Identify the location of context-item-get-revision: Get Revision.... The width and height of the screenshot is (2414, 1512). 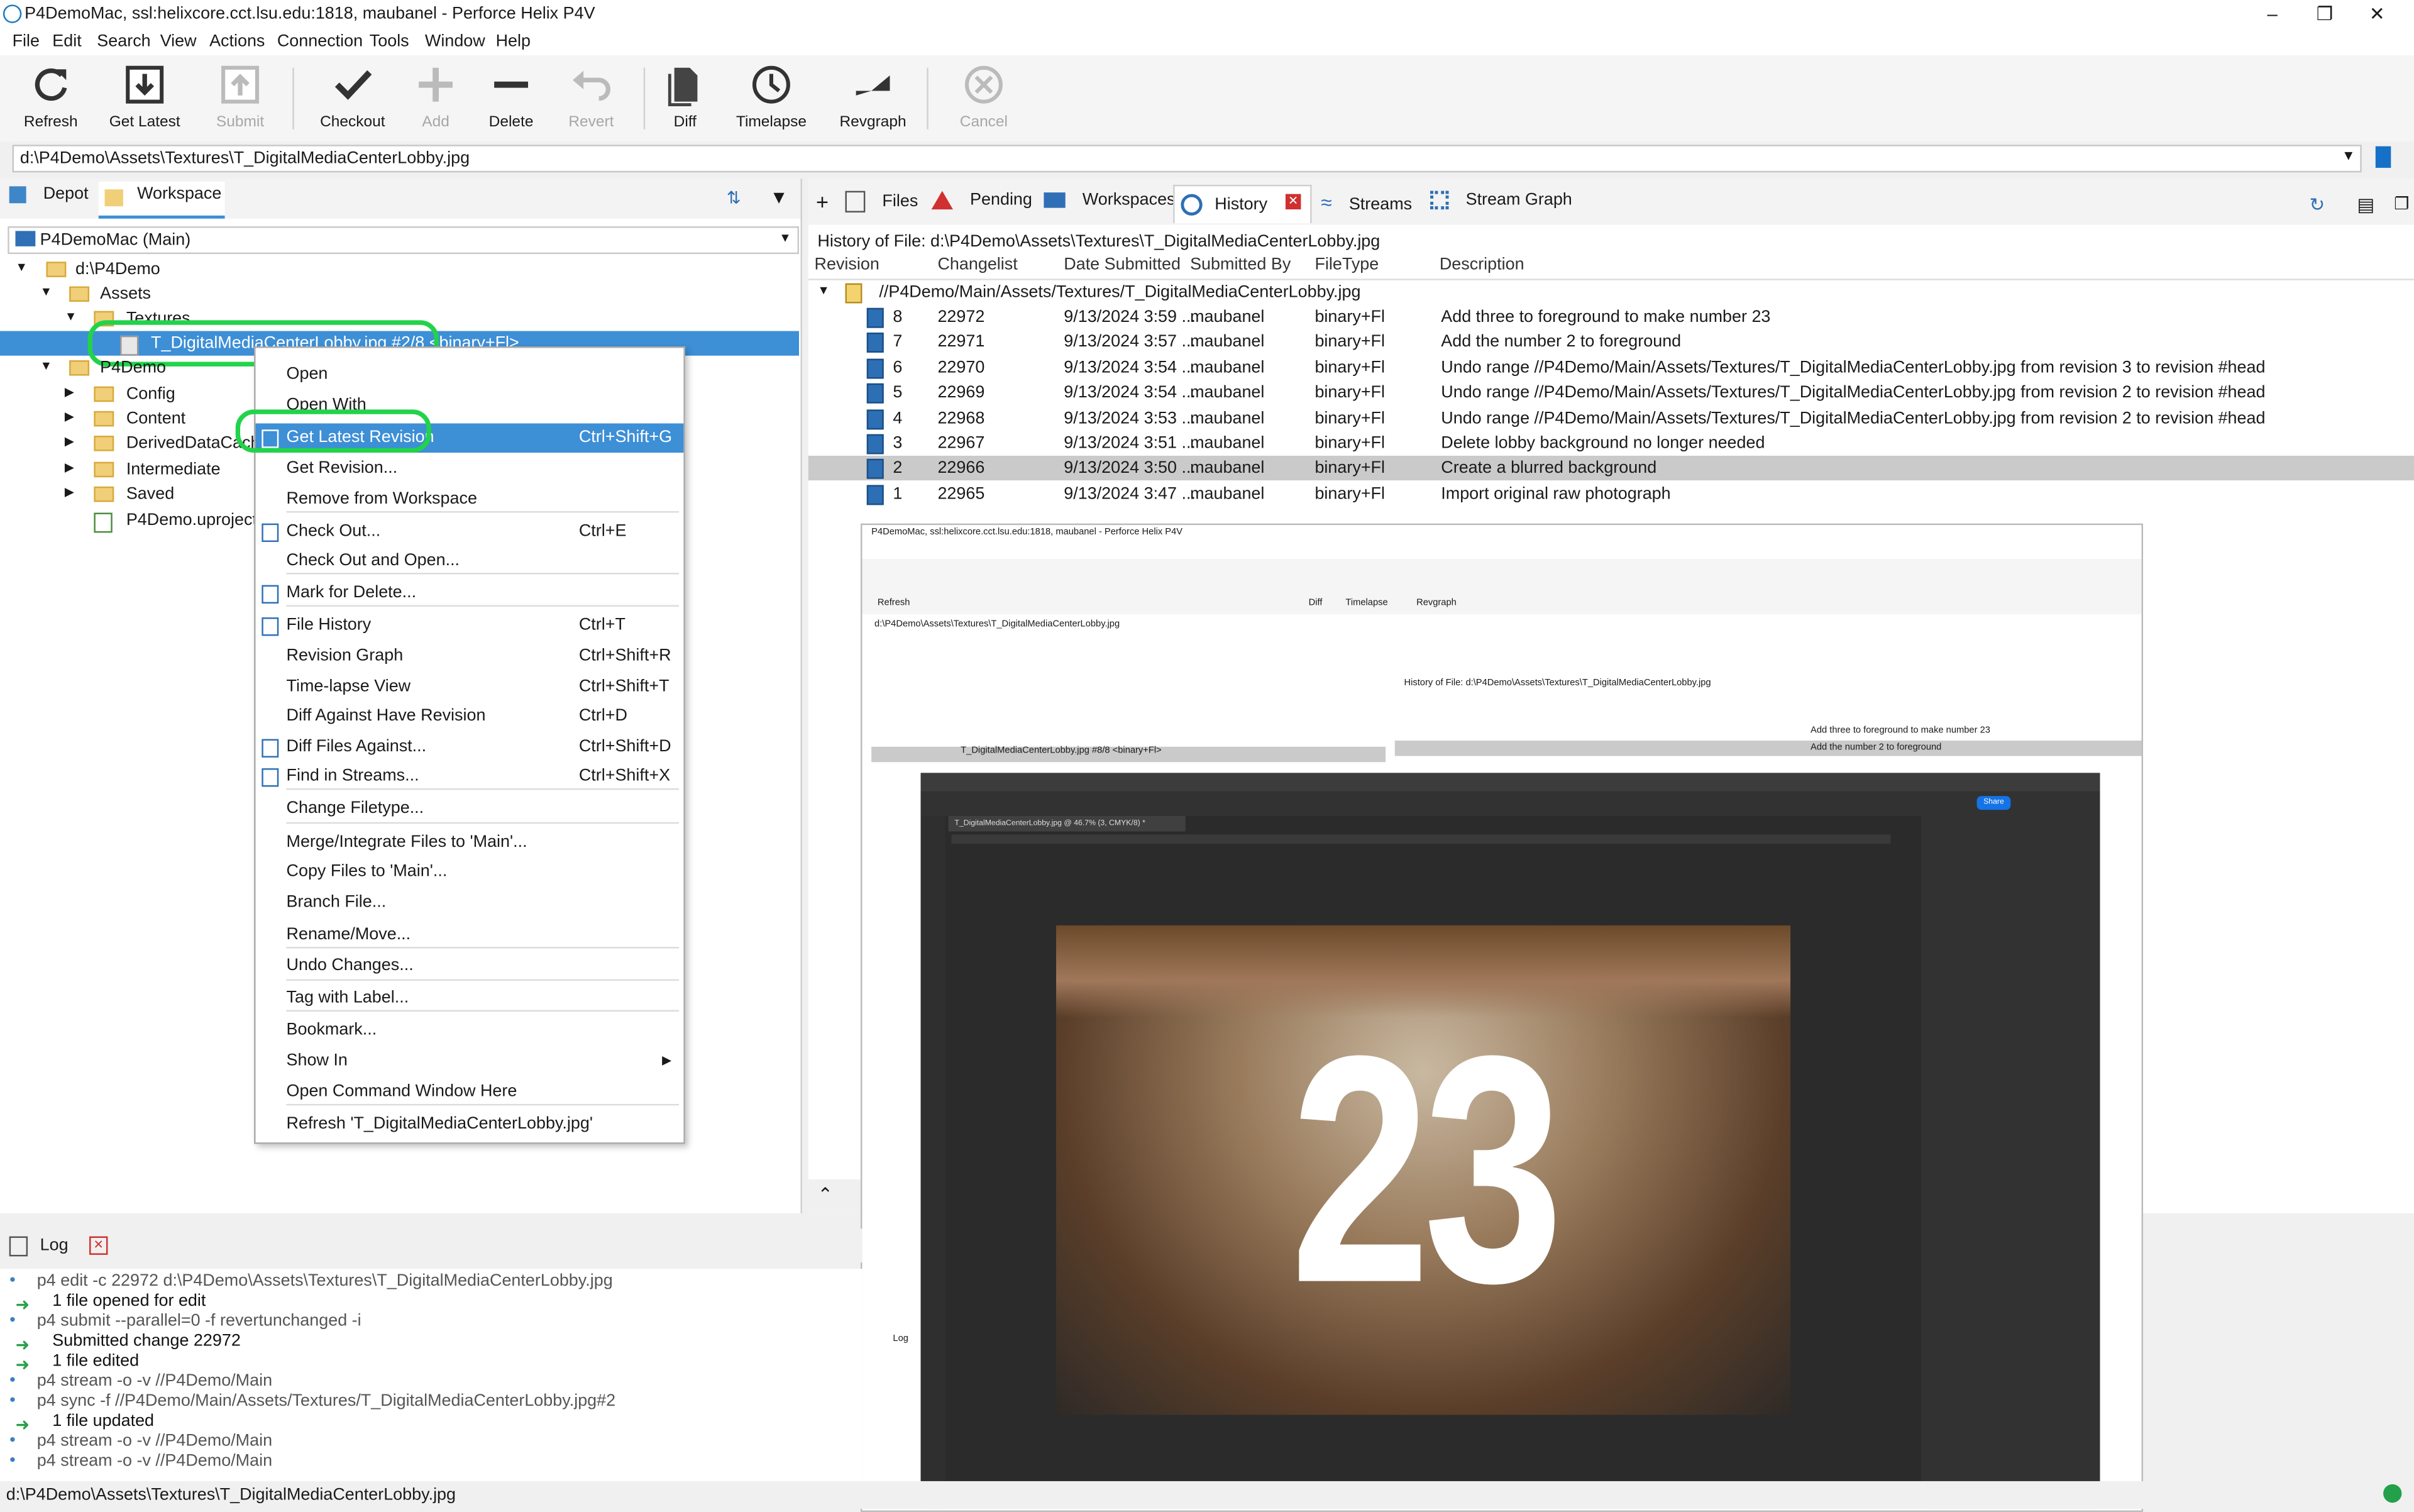
(470, 469).